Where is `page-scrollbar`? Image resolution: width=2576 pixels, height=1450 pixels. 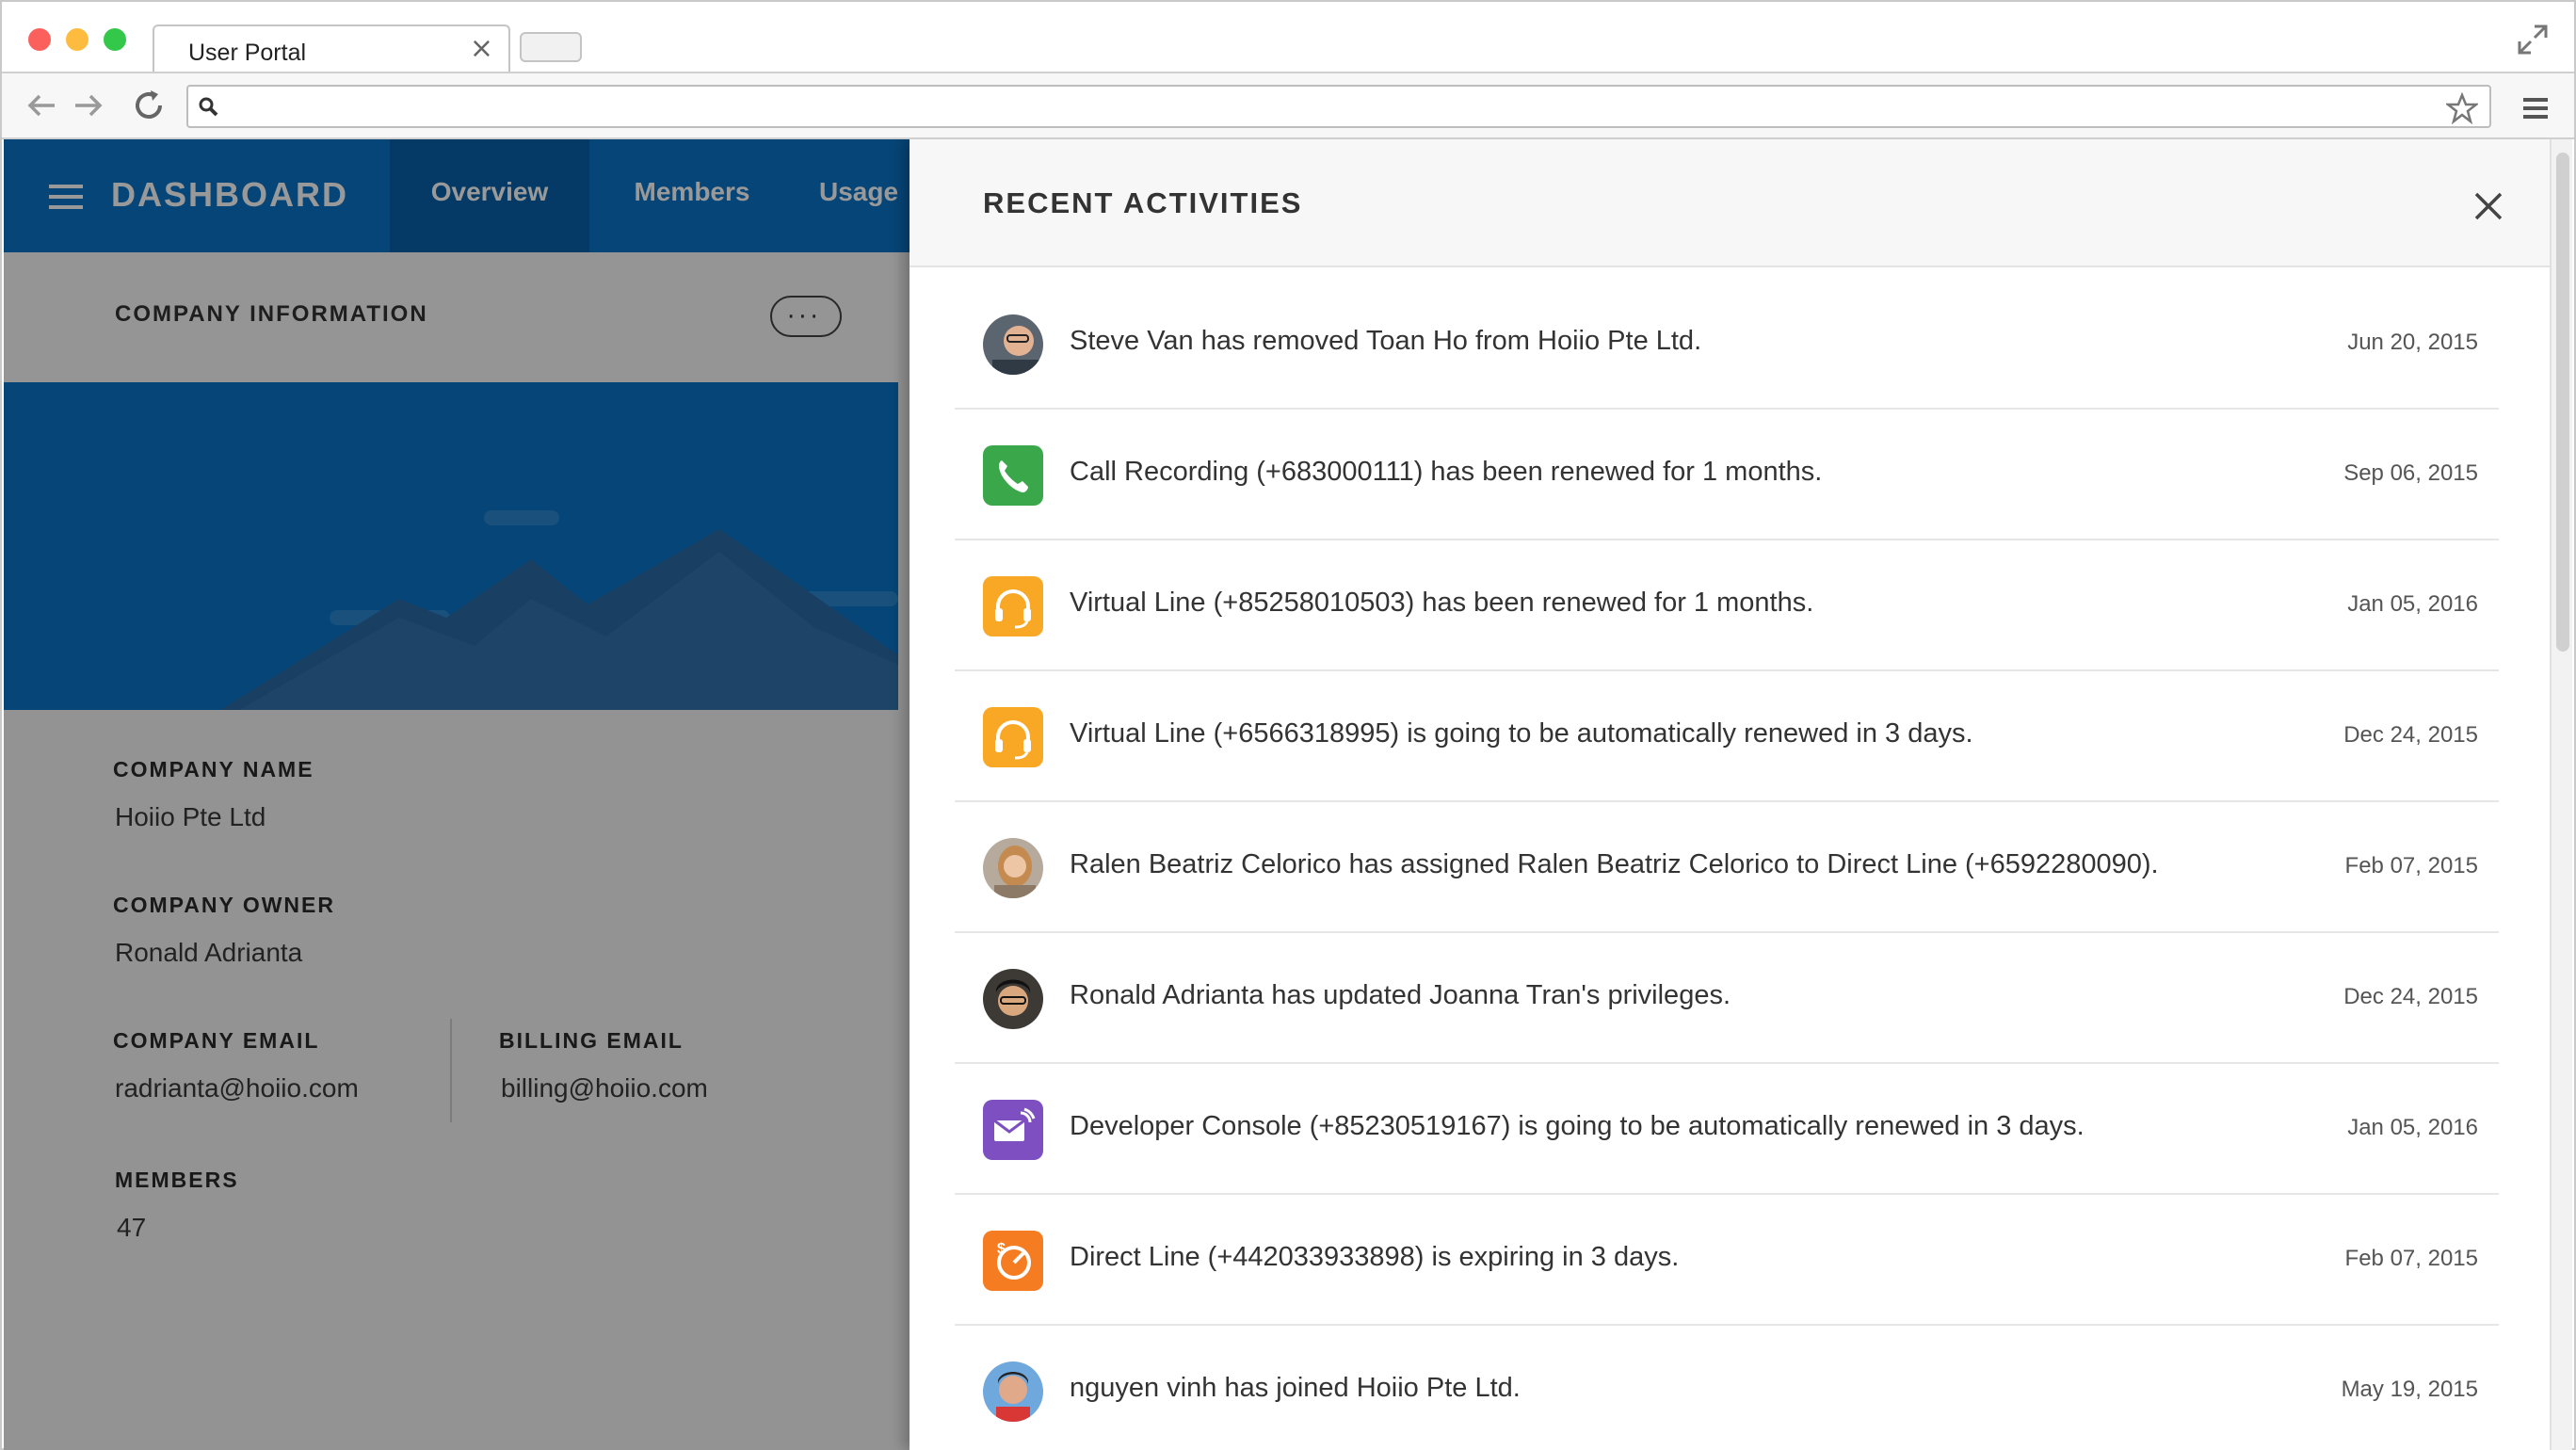
page-scrollbar is located at coordinates (2561, 794).